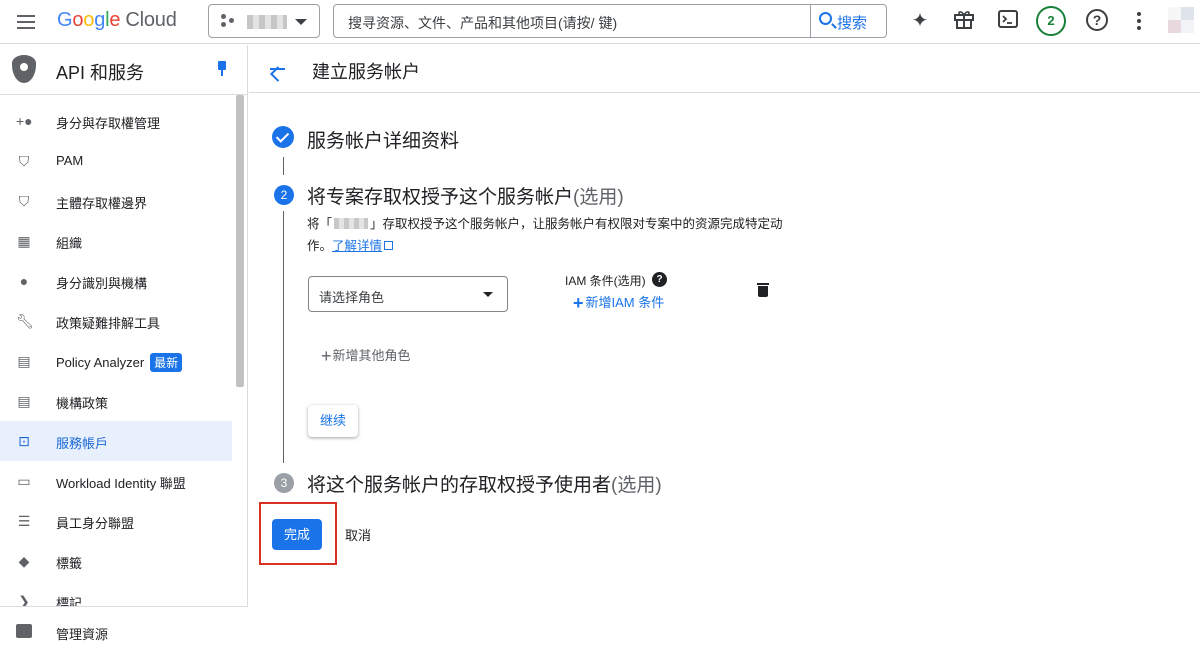 Image resolution: width=1200 pixels, height=662 pixels. Describe the element at coordinates (264, 21) in the screenshot. I see `project-picker` at that location.